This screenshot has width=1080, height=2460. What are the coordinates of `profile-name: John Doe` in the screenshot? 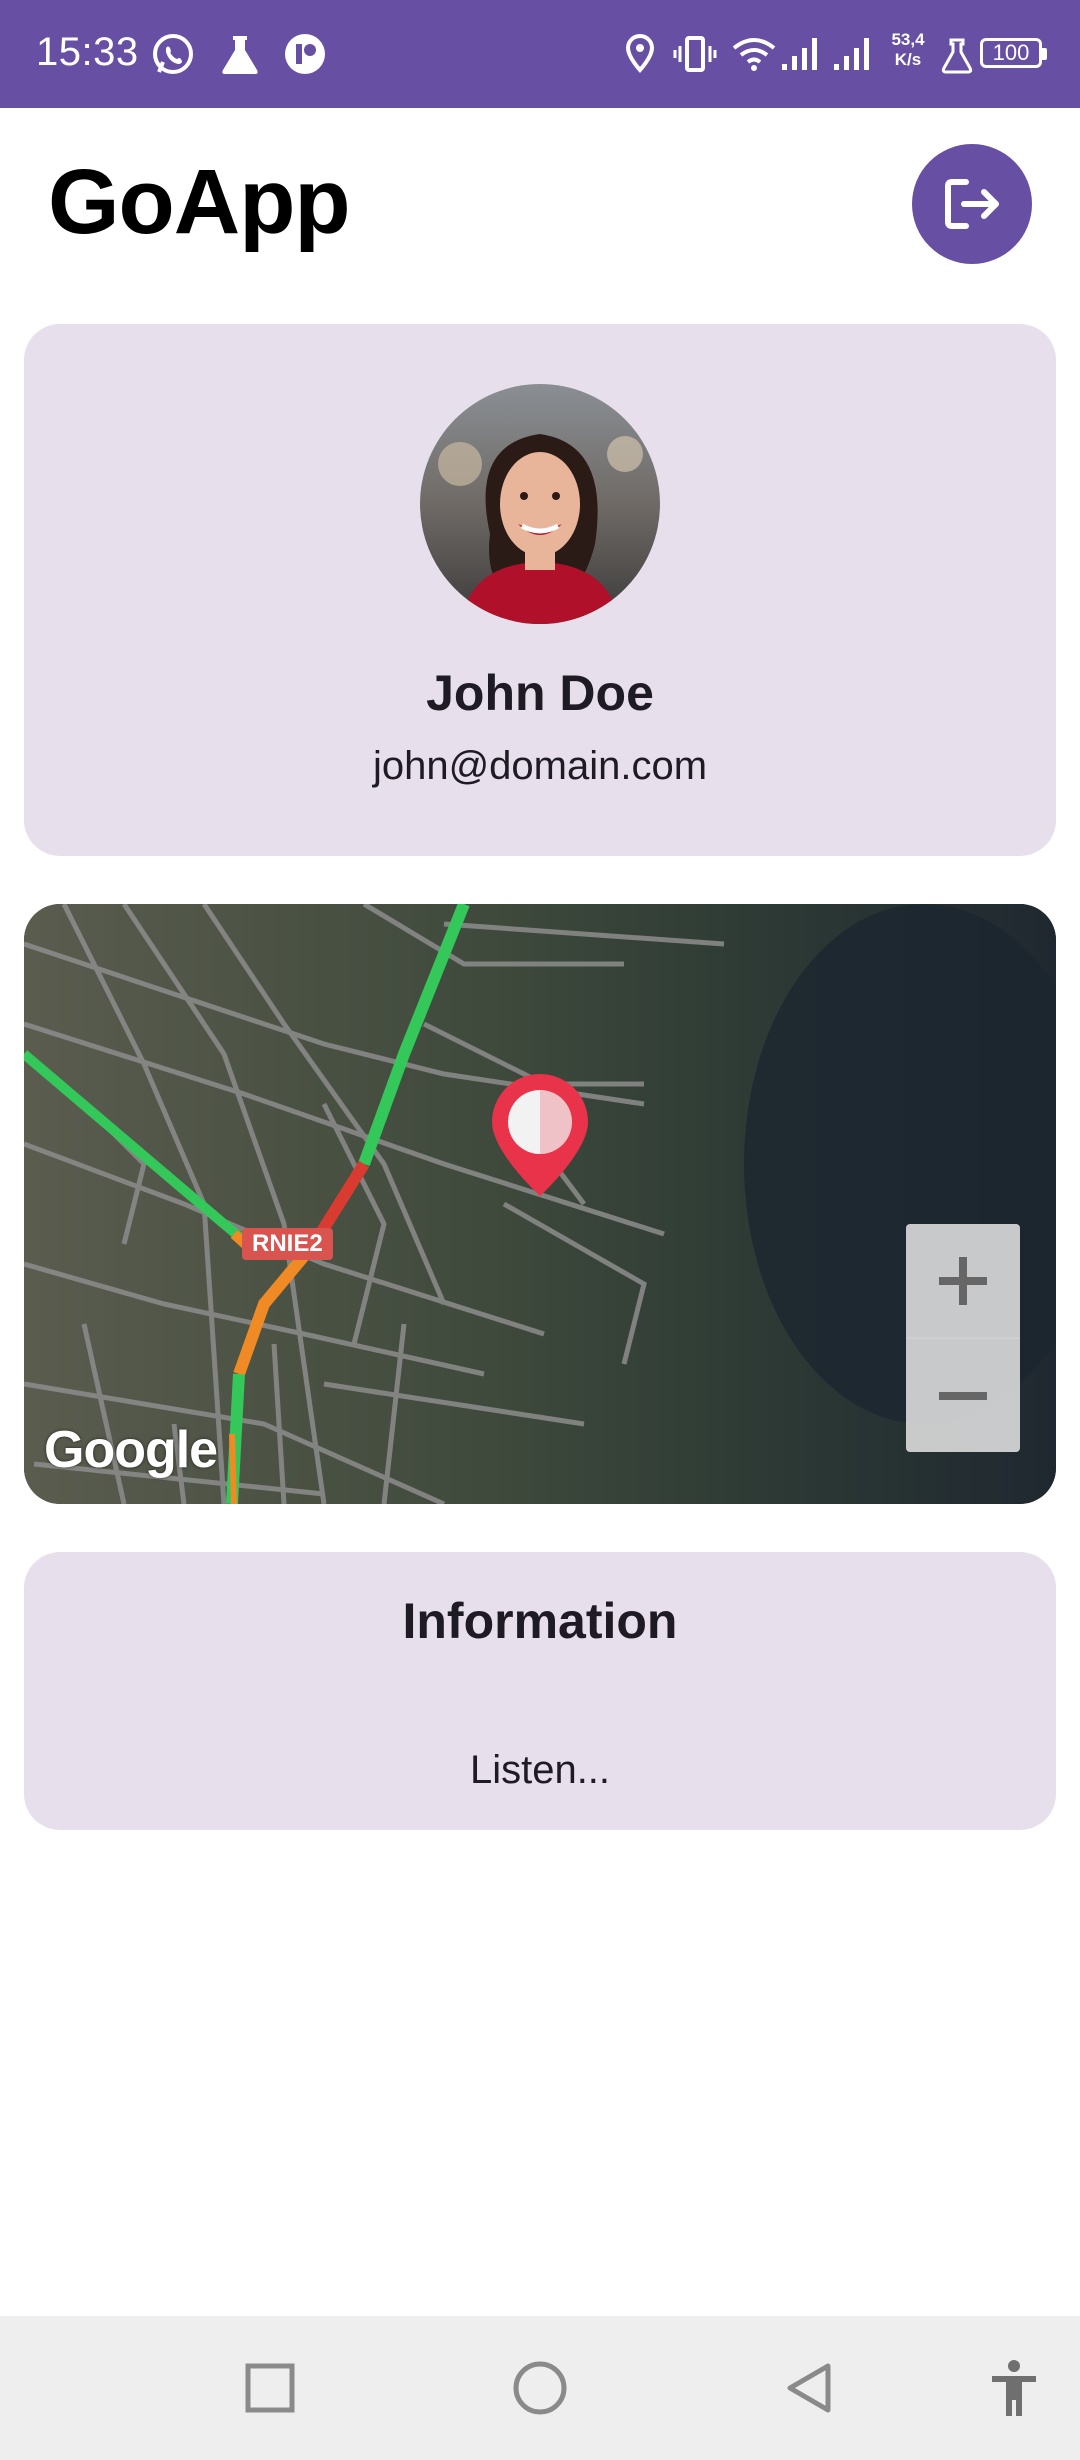 It's located at (540, 693).